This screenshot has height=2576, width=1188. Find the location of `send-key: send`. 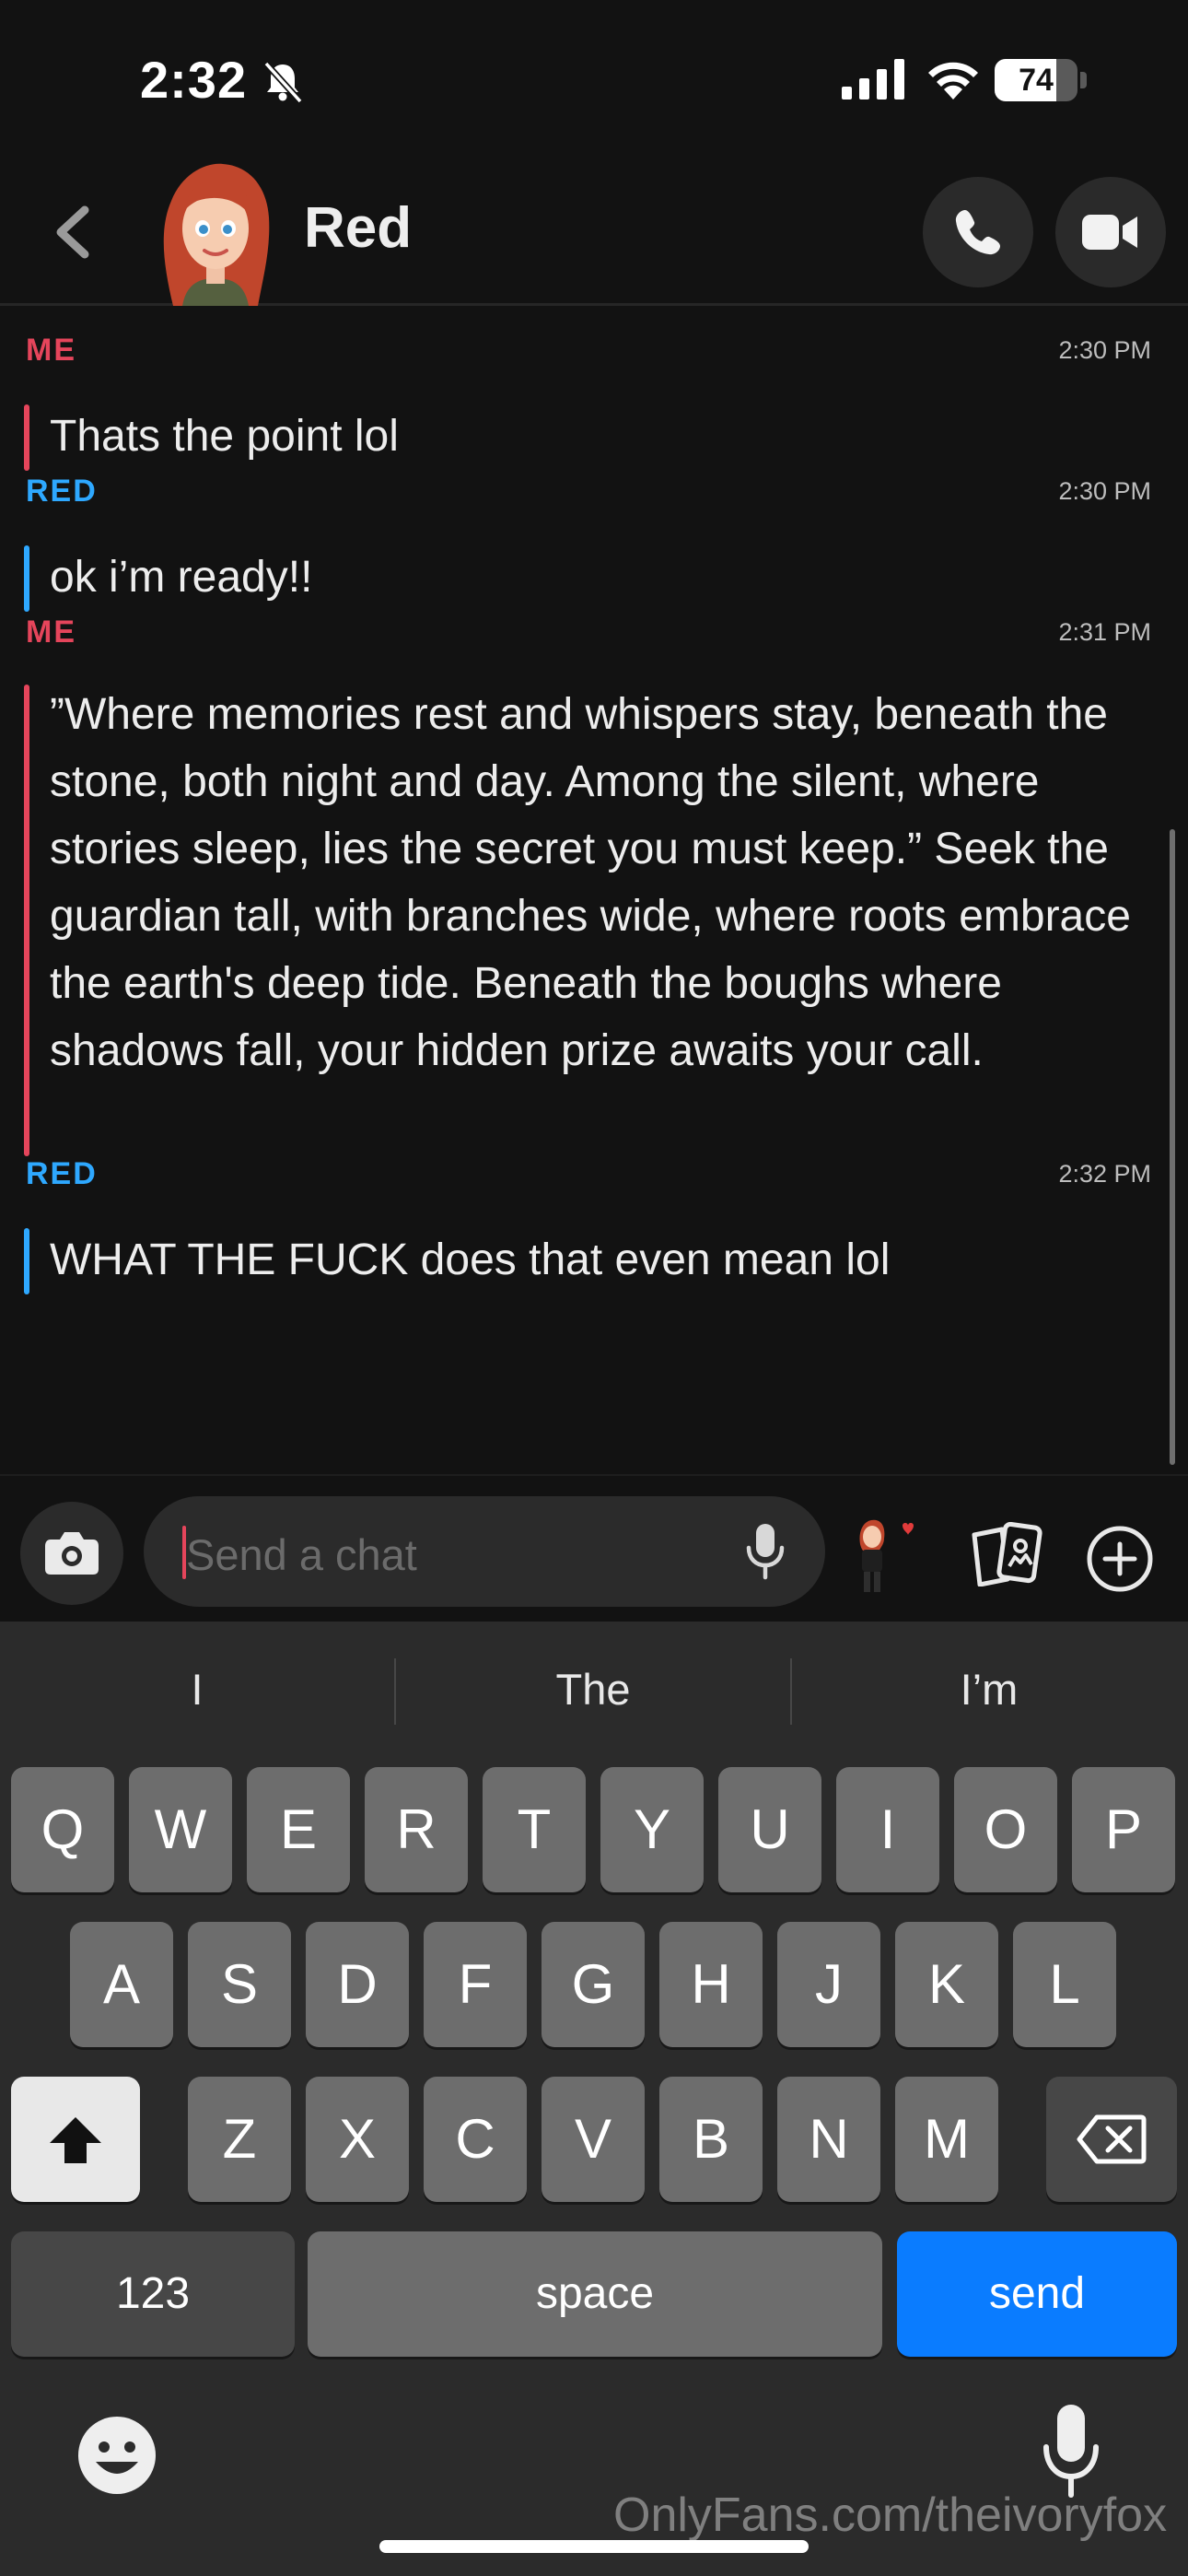

send-key: send is located at coordinates (1037, 2294).